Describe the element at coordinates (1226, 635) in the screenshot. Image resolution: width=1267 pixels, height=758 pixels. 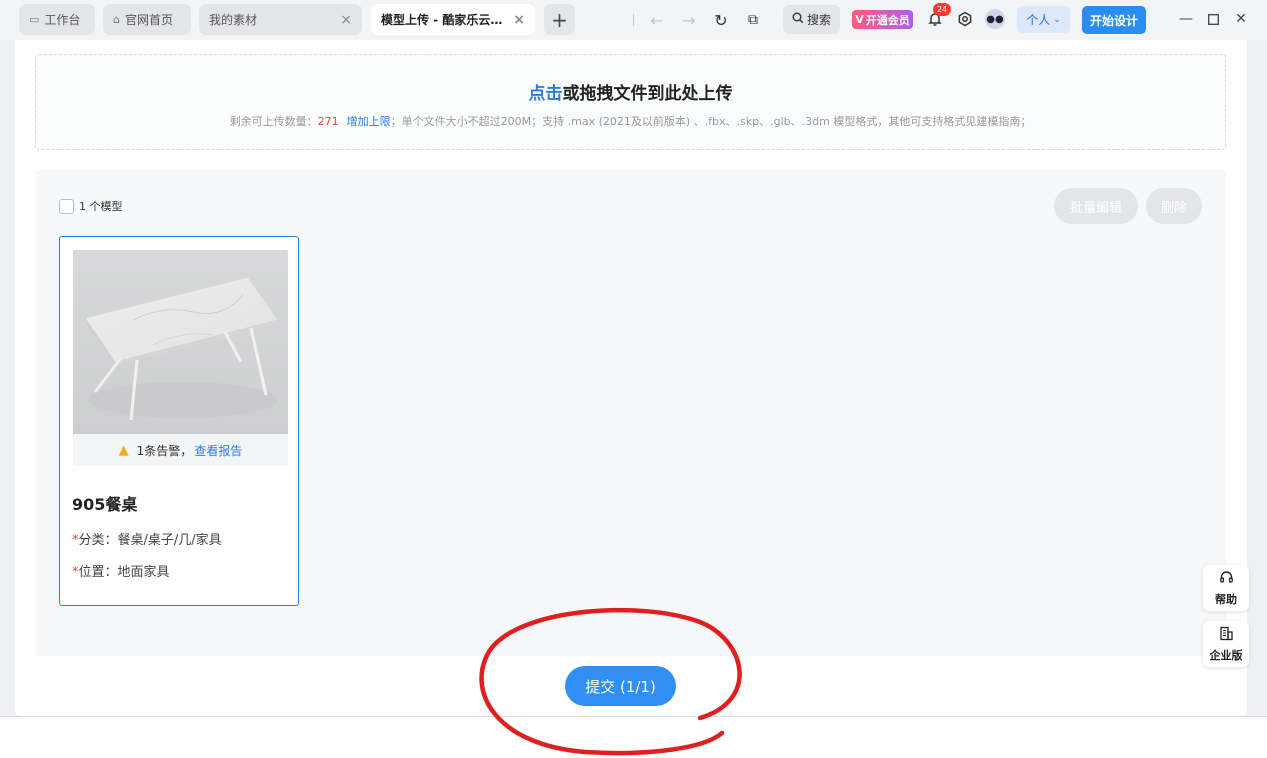
I see `building-icon` at that location.